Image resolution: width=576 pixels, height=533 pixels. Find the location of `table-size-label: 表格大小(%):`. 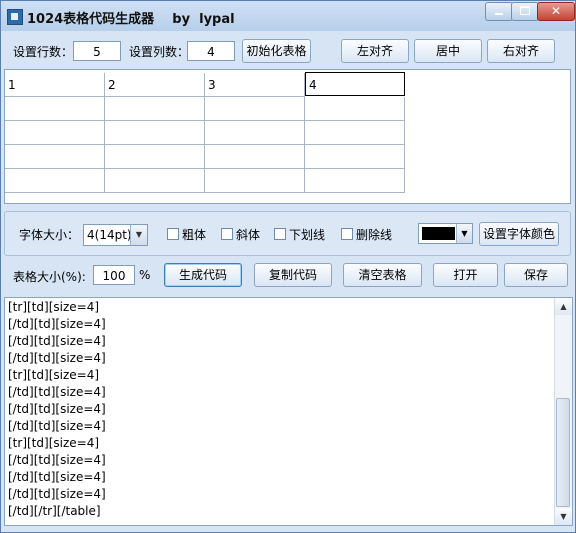

table-size-label: 表格大小(%): is located at coordinates (49, 277).